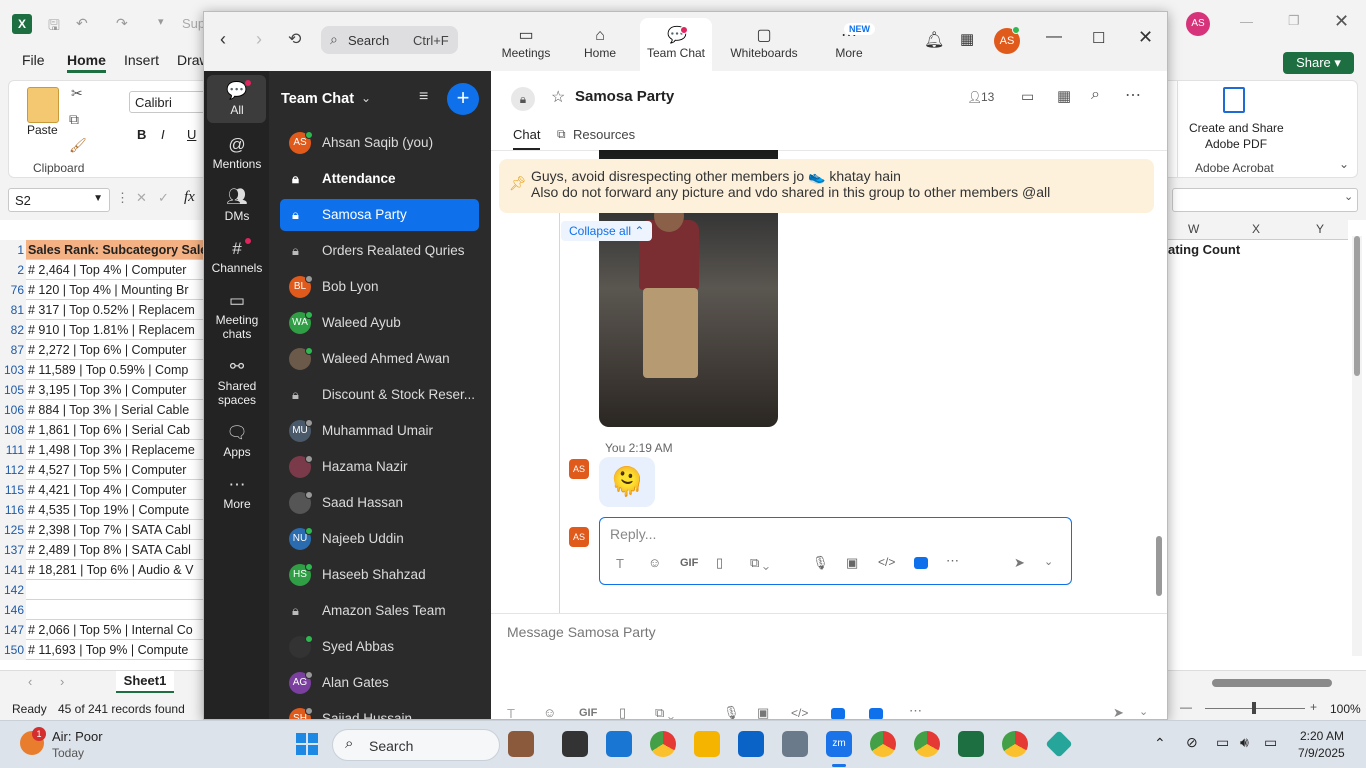  Describe the element at coordinates (1318, 63) in the screenshot. I see `share-button: Share ▾` at that location.